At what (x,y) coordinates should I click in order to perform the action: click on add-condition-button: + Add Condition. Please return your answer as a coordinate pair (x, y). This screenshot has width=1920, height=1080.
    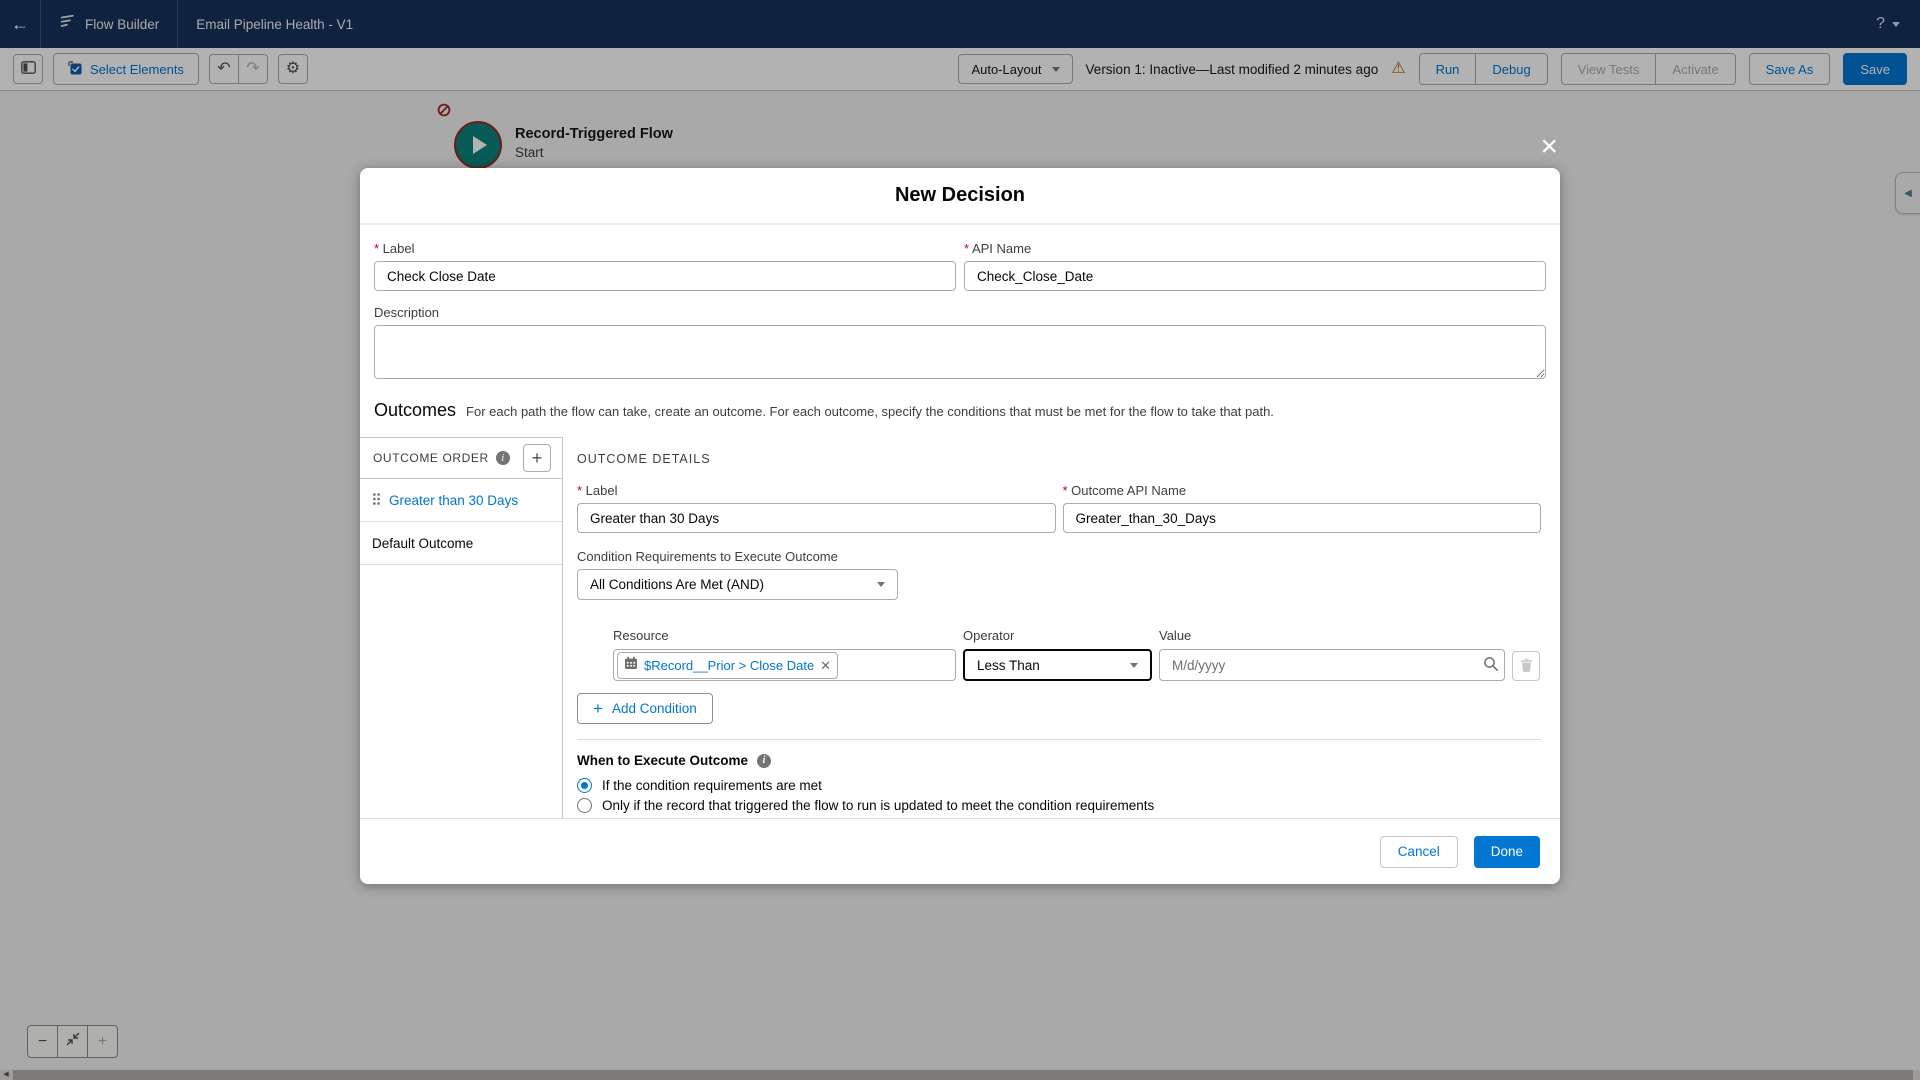
    Looking at the image, I should click on (645, 708).